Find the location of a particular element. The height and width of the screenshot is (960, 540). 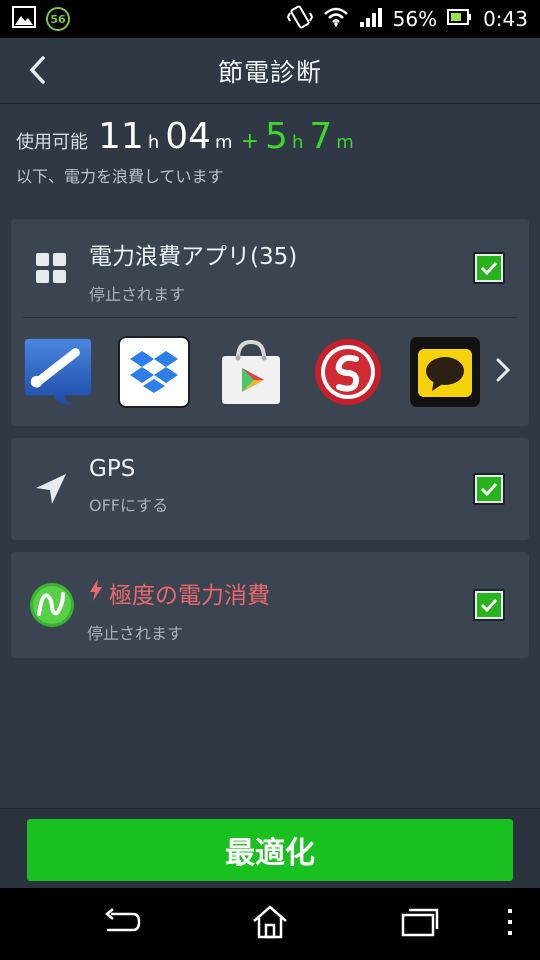

gps-card: GPS OFFにする is located at coordinates (270, 489).